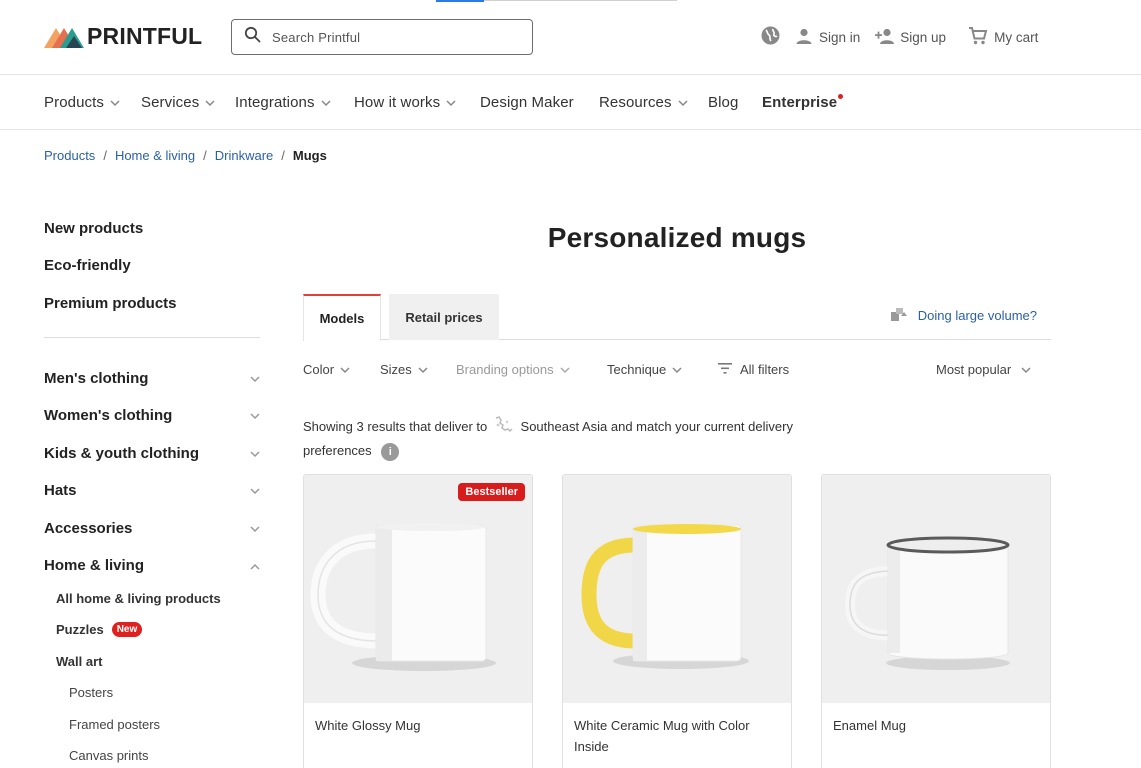  I want to click on nav-services: Services, so click(178, 102).